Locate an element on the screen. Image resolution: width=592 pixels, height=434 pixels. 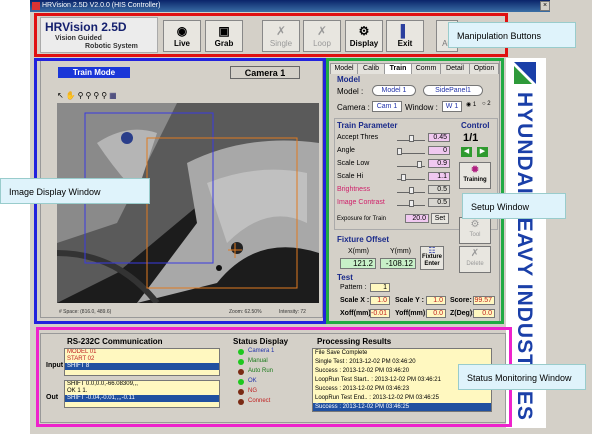
pattern-value: 1 is located at coordinates (380, 287).